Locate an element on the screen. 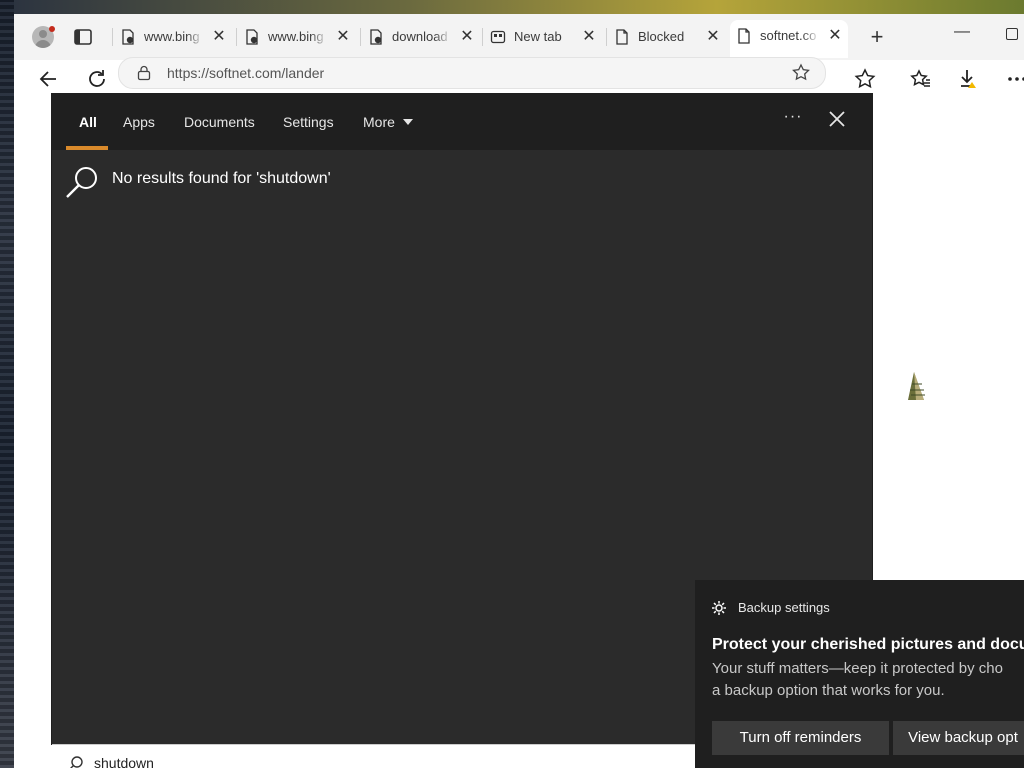 The height and width of the screenshot is (768, 1024). favorites-add-button is located at coordinates (865, 79).